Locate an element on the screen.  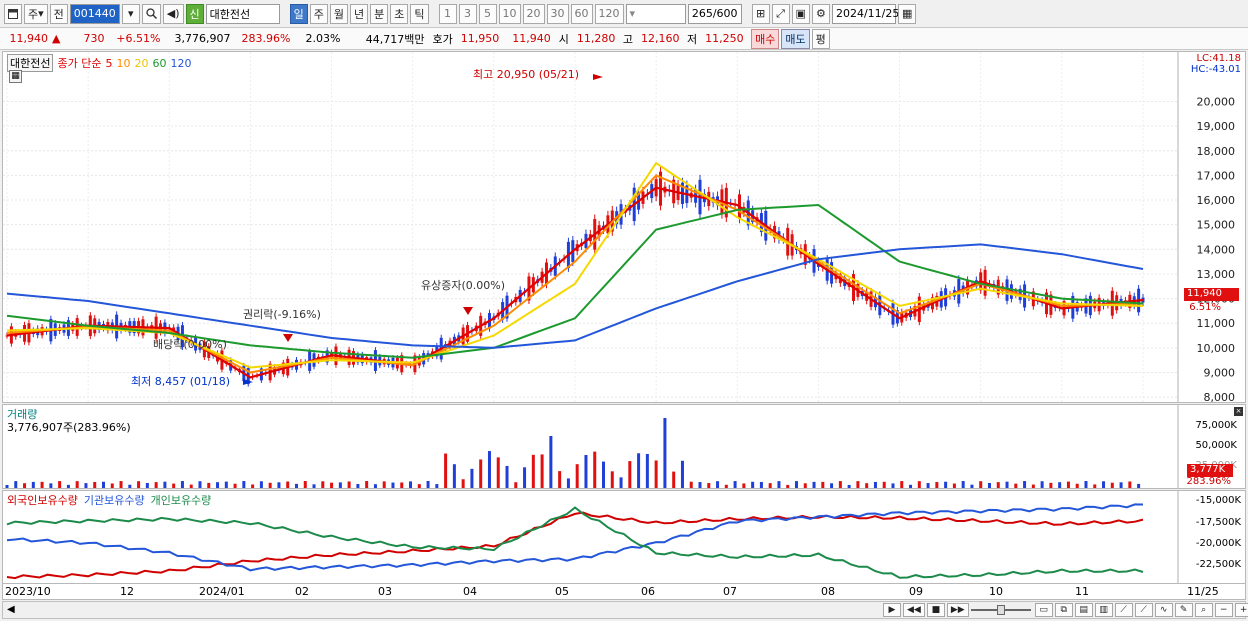
volume-close-icon: × is located at coordinates (1238, 411).